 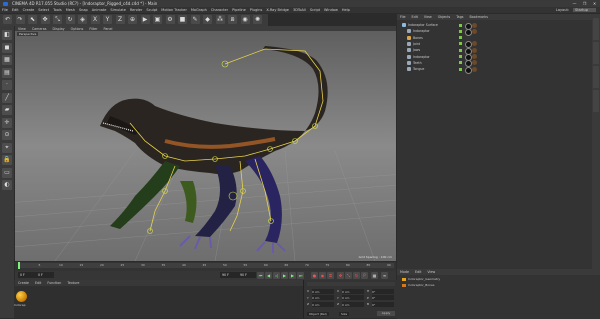 What do you see at coordinates (330, 275) in the screenshot?
I see `keyframe-selection-icon: ⚿` at bounding box center [330, 275].